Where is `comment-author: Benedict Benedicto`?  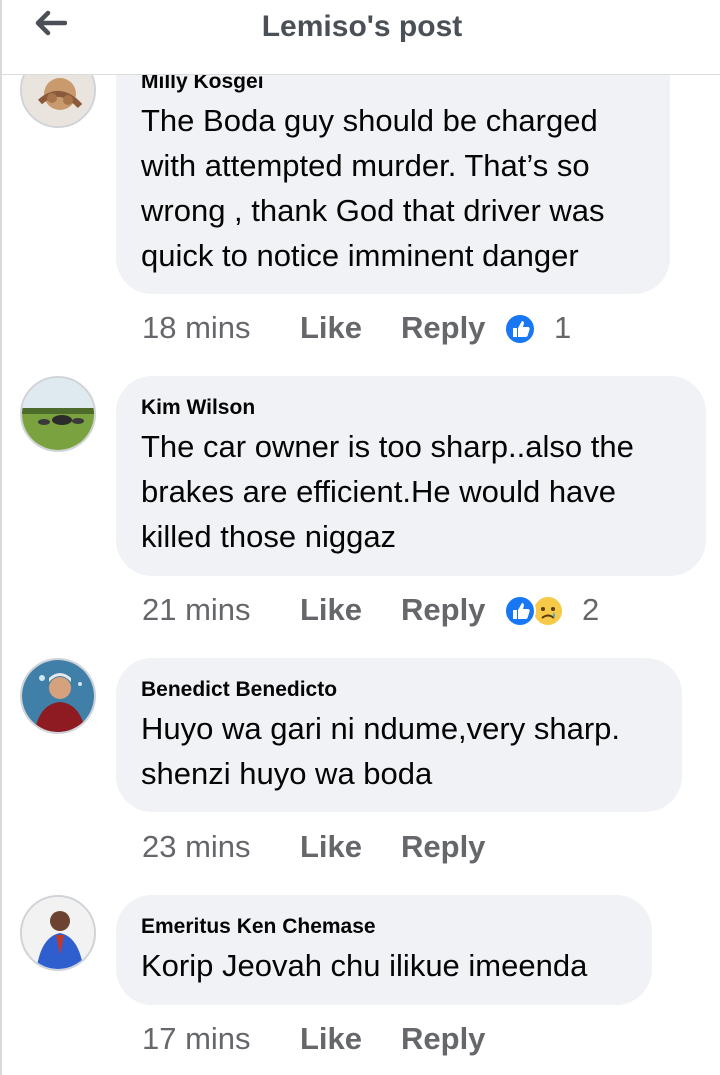
comment-author: Benedict Benedicto is located at coordinates (239, 690).